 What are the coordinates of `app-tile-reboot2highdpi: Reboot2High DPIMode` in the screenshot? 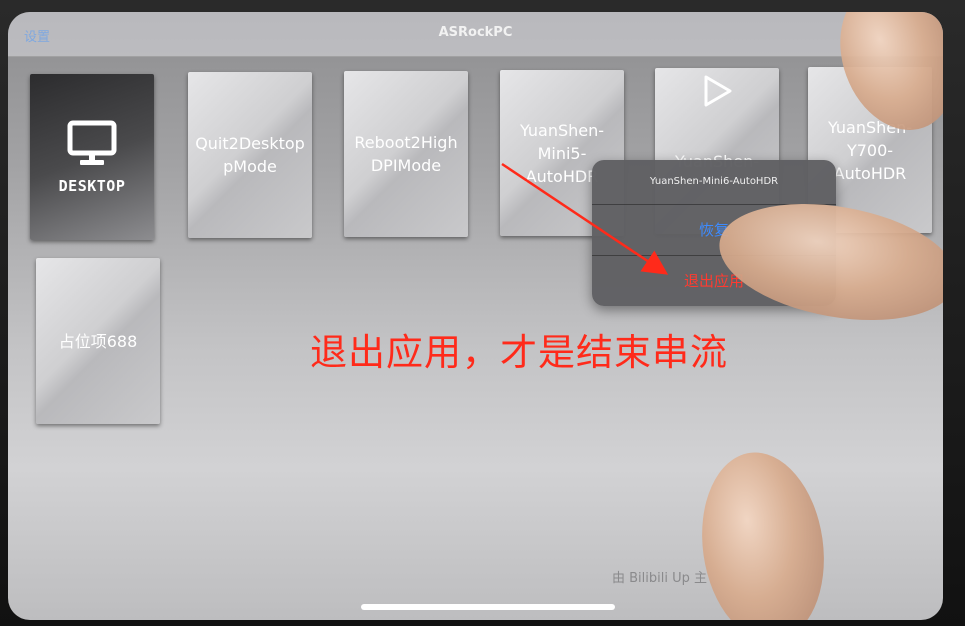 It's located at (406, 154).